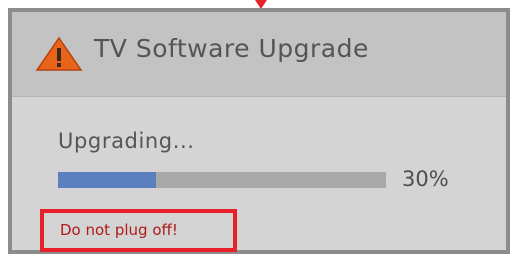 The width and height of the screenshot is (512, 254). I want to click on dialog-title: TV Software Upgrade, so click(231, 48).